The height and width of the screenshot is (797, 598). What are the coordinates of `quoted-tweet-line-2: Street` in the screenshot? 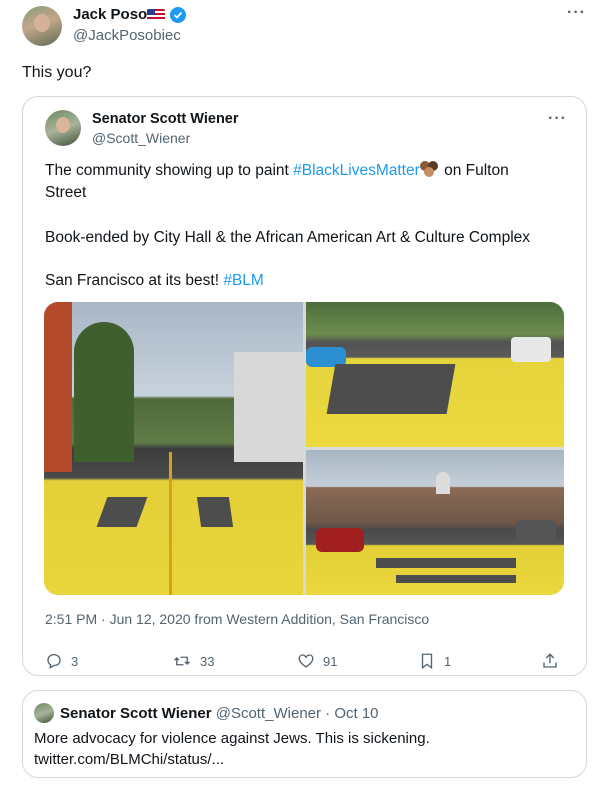 It's located at (66, 192).